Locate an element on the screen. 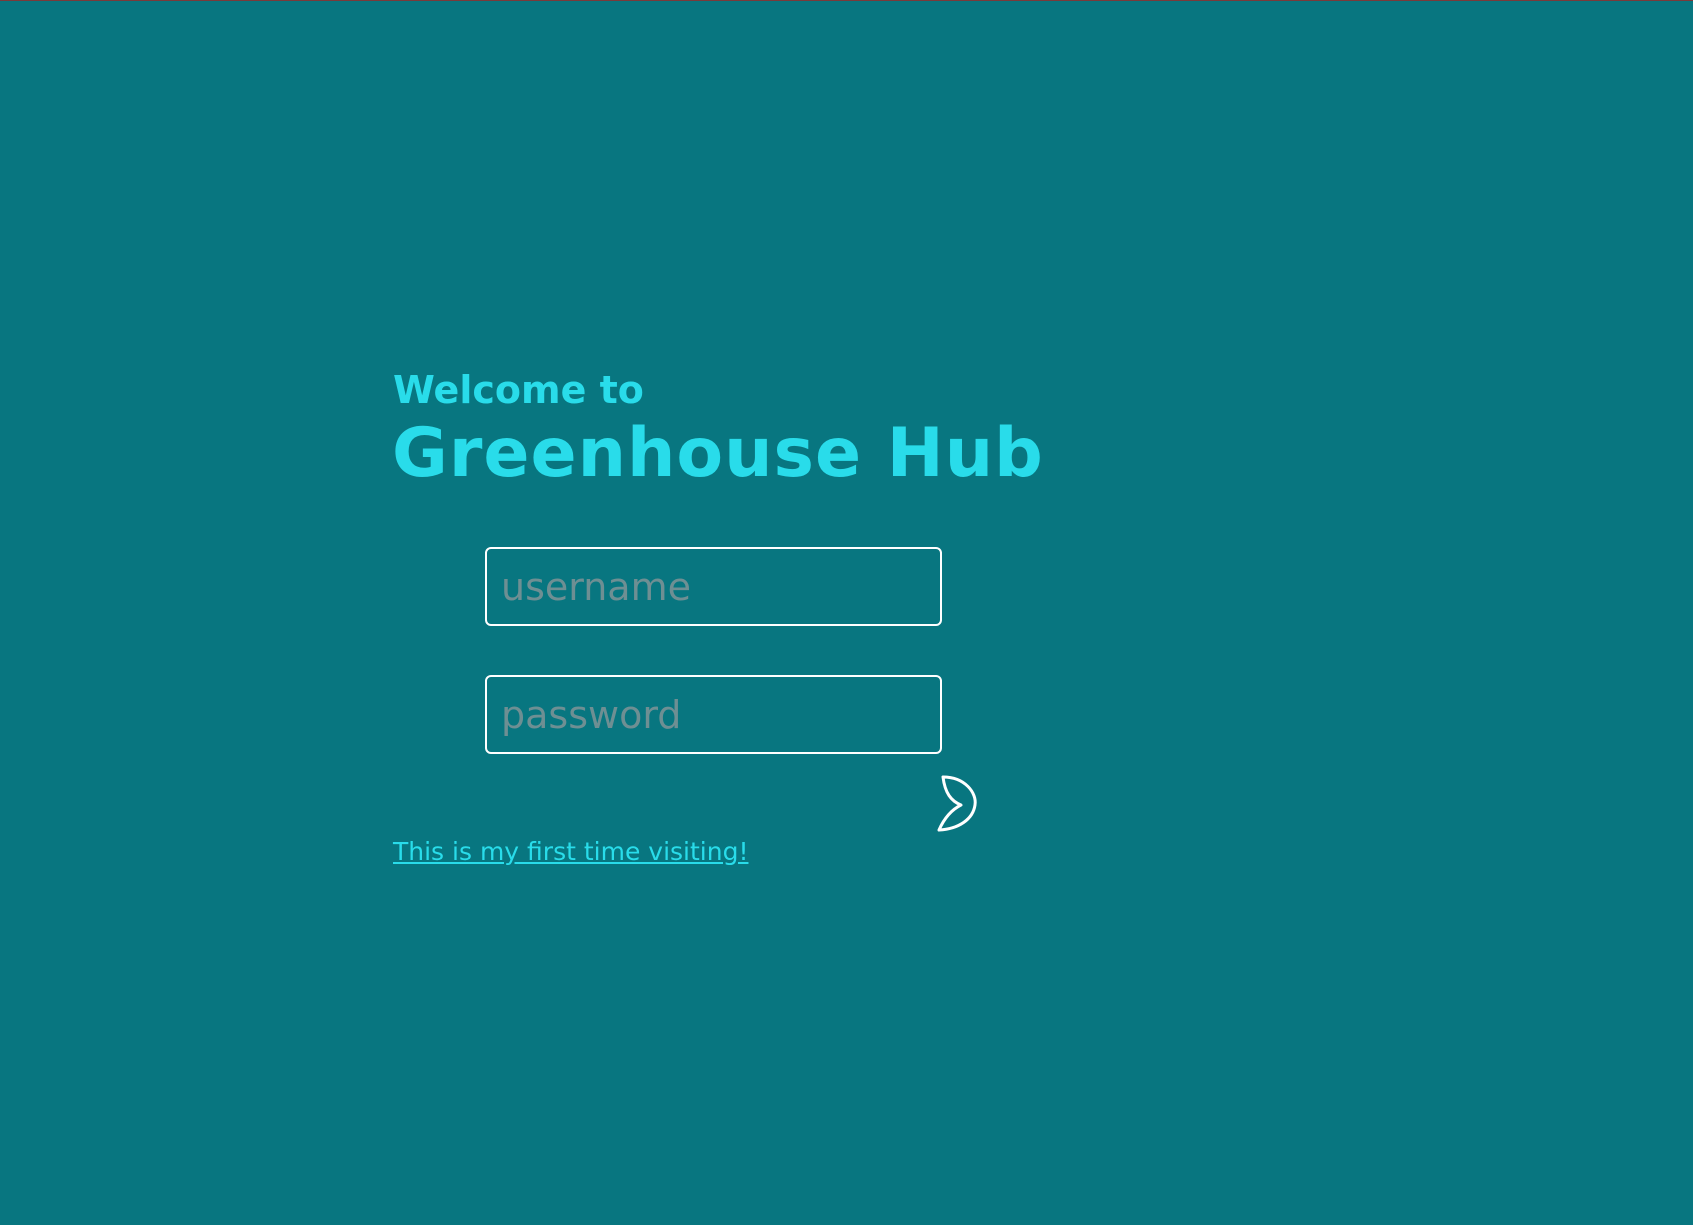 The height and width of the screenshot is (1225, 1693). top-edge-divider is located at coordinates (846, 0).